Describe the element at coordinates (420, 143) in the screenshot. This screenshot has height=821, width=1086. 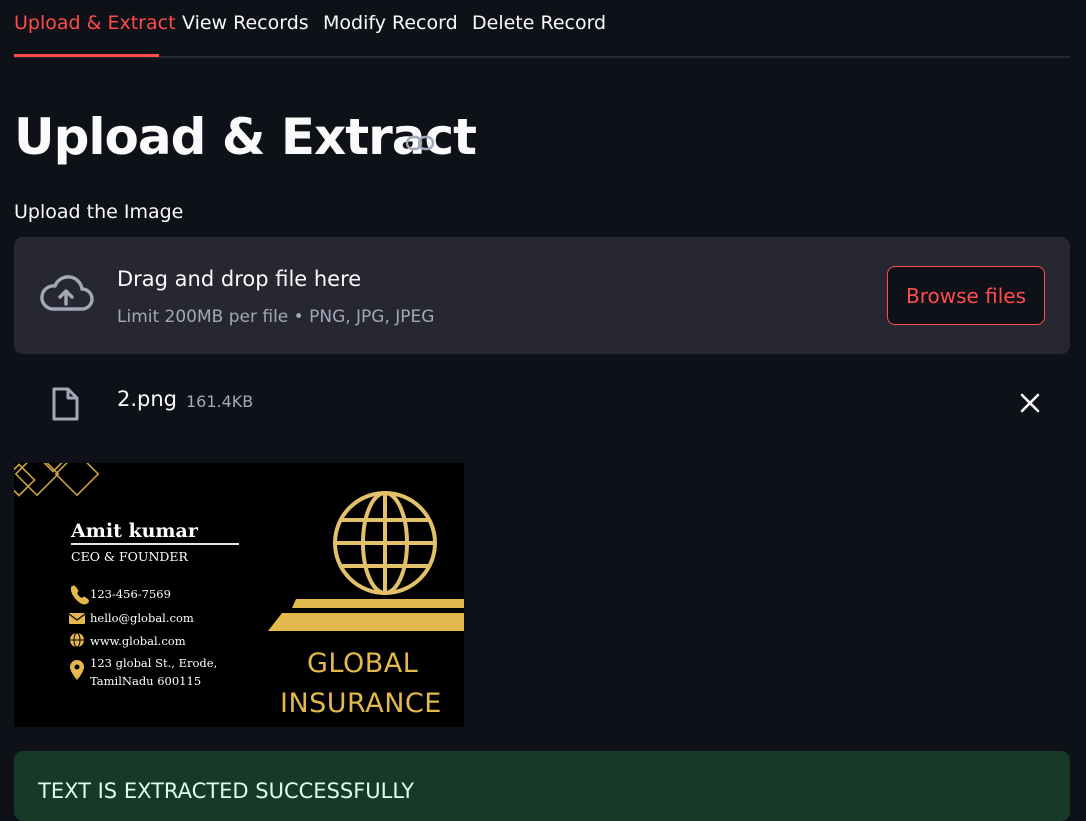
I see `link-icon` at that location.